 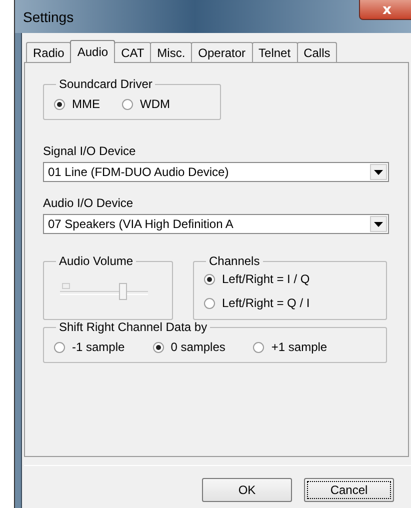 I want to click on volume-slider, so click(x=104, y=291).